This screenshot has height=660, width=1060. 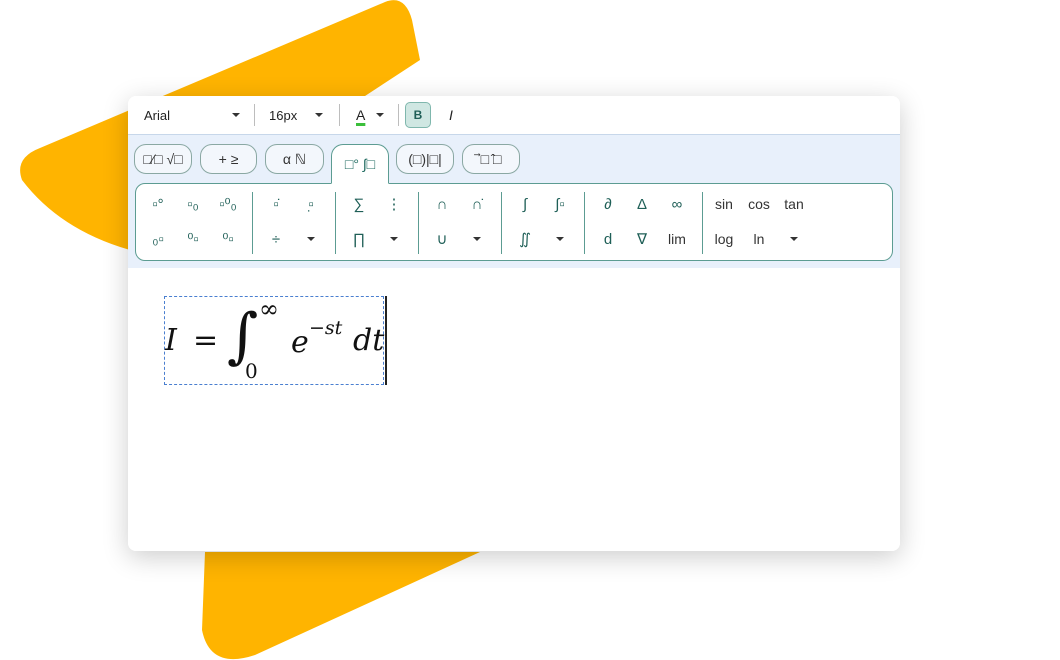 What do you see at coordinates (677, 239) in the screenshot?
I see `lim-button: lim` at bounding box center [677, 239].